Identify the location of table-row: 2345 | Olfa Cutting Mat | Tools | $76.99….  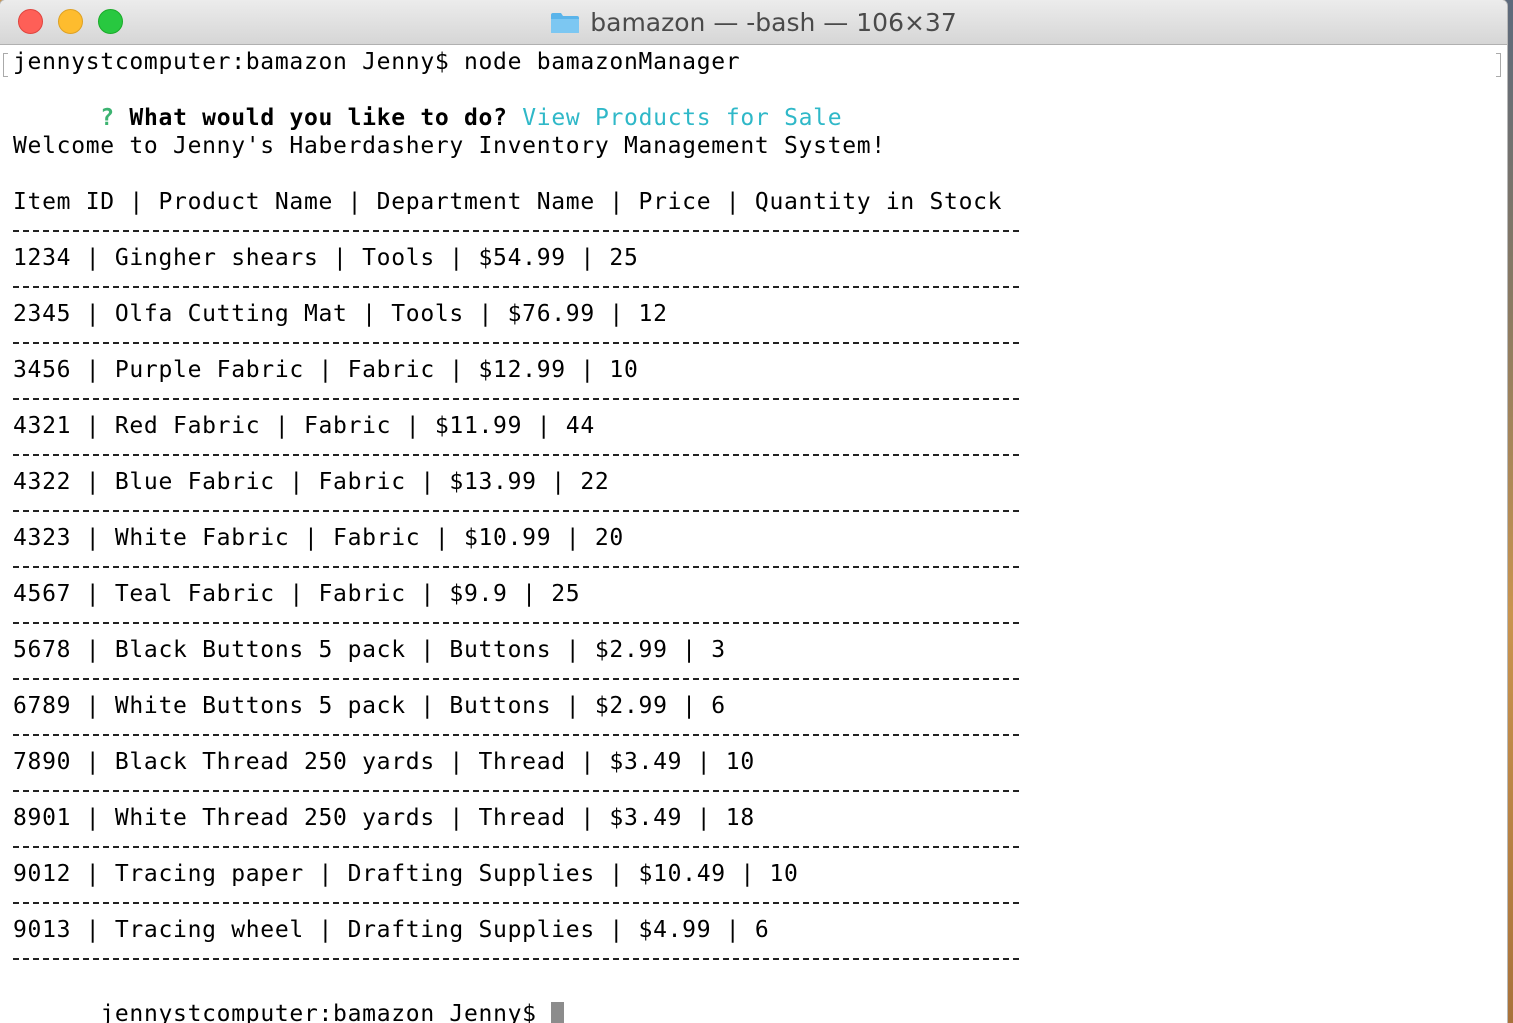
(340, 314).